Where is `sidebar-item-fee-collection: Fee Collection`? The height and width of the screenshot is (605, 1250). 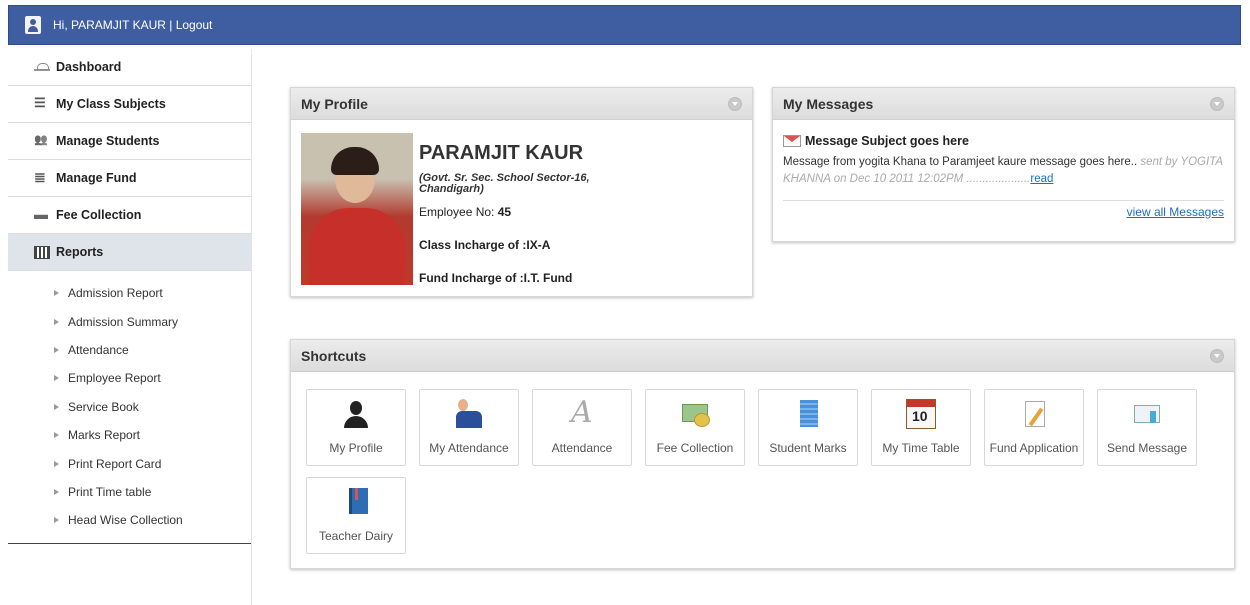
sidebar-item-fee-collection: Fee Collection is located at coordinates (129, 215).